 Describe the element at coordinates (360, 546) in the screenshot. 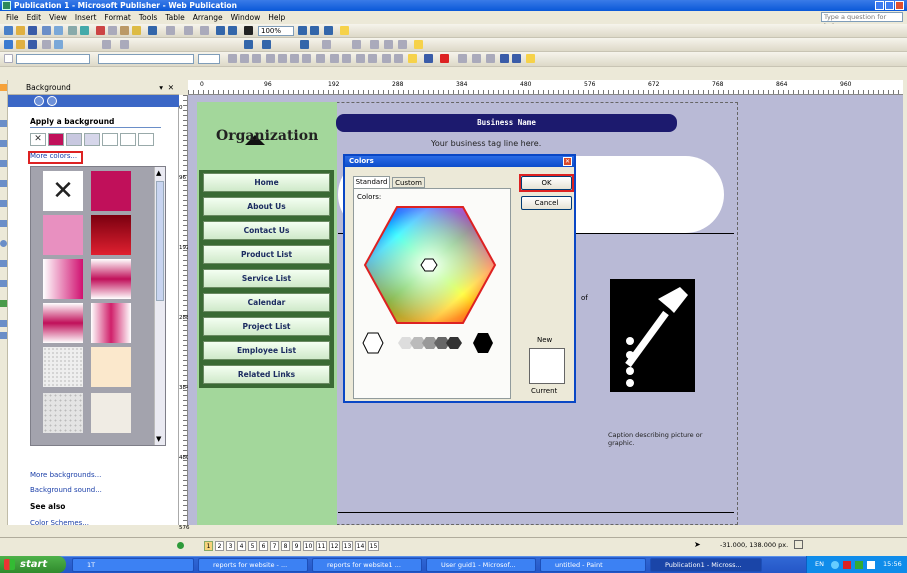

I see `page-button-14: 14` at that location.